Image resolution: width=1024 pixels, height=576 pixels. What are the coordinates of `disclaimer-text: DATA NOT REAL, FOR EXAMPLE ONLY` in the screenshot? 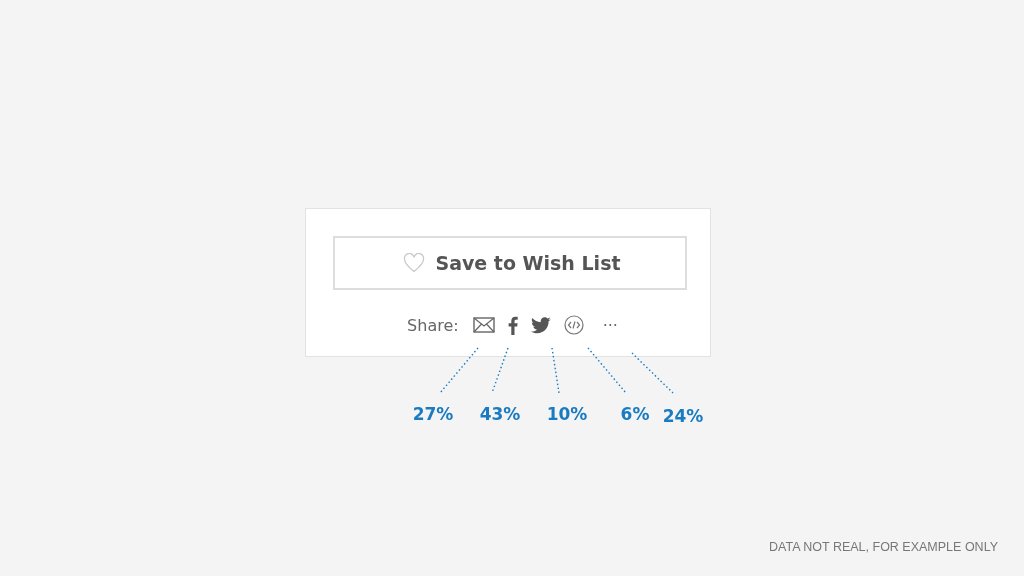 It's located at (883, 547).